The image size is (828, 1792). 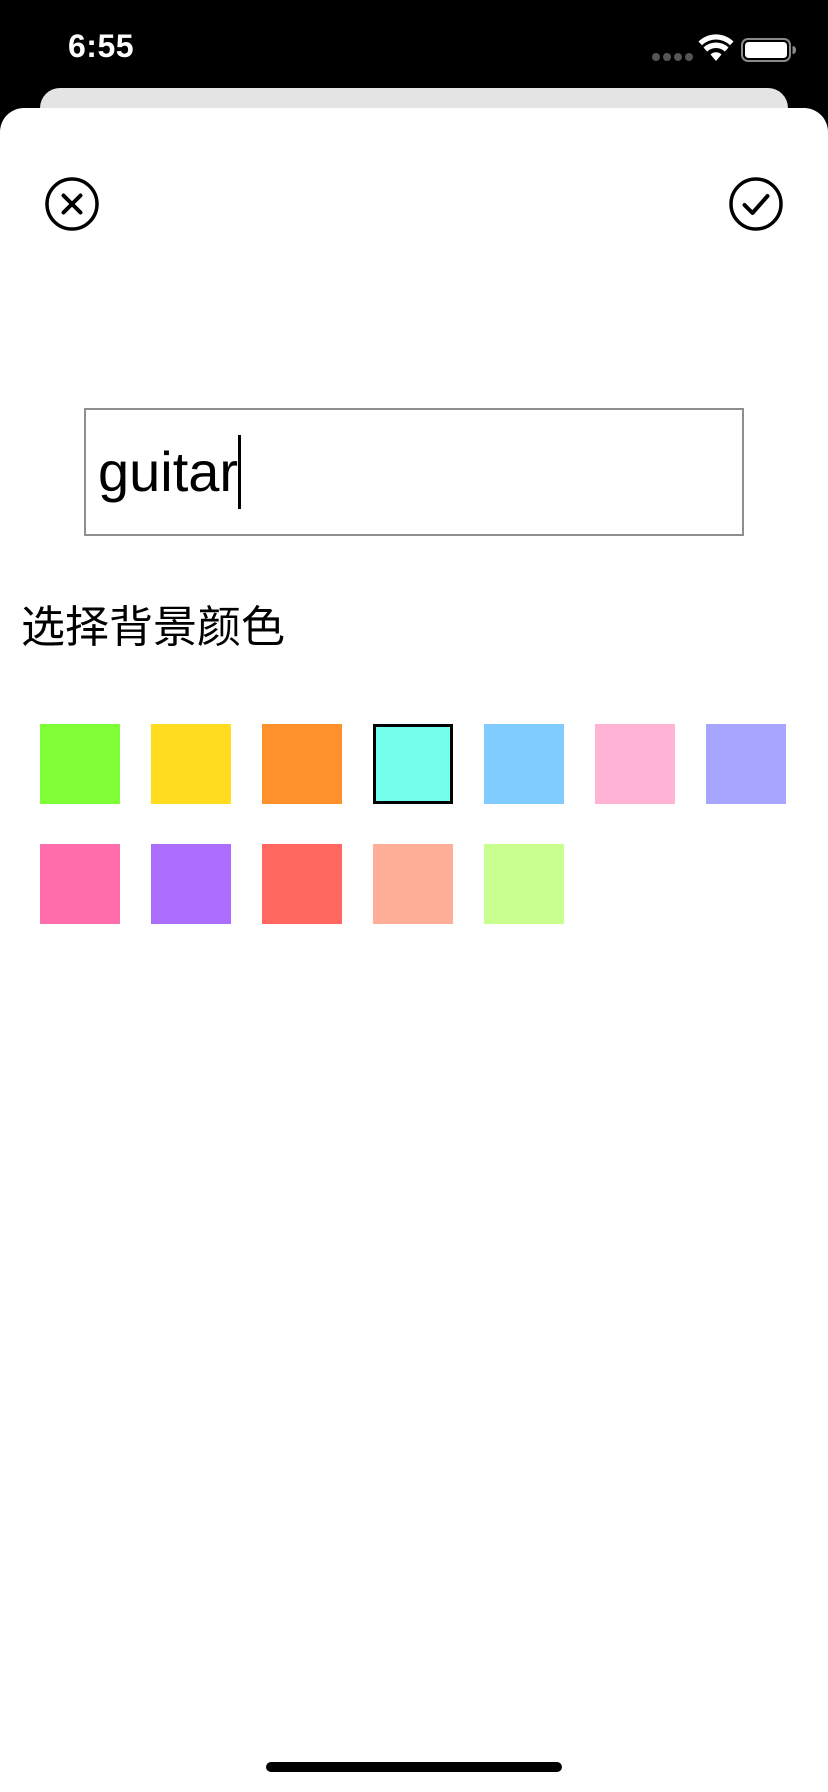 I want to click on background-color-label: 选择背景颜色, so click(x=153, y=627).